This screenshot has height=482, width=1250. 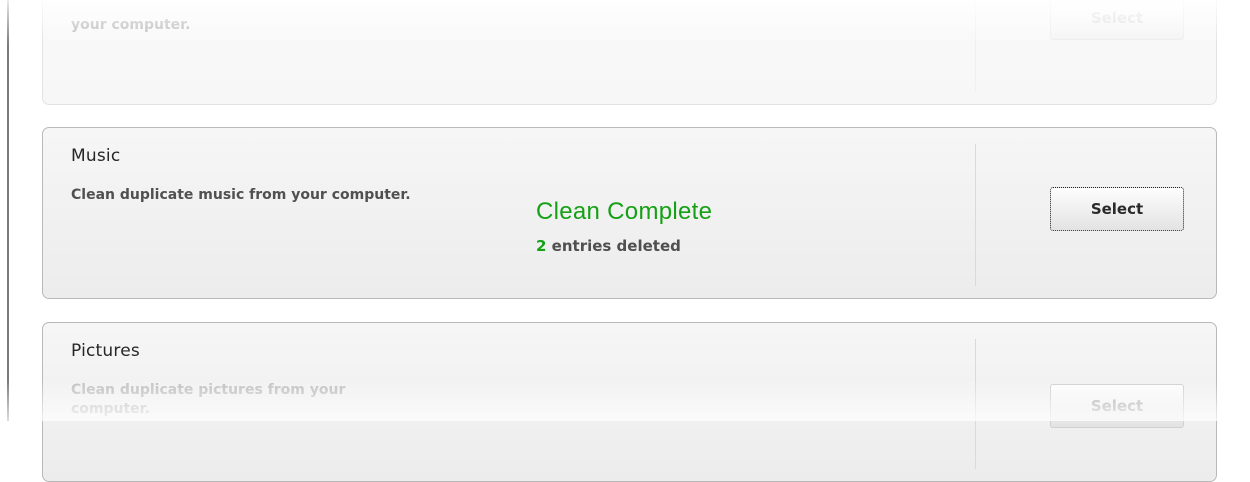 What do you see at coordinates (616, 246) in the screenshot?
I see `deleted-entries-label: entries deleted` at bounding box center [616, 246].